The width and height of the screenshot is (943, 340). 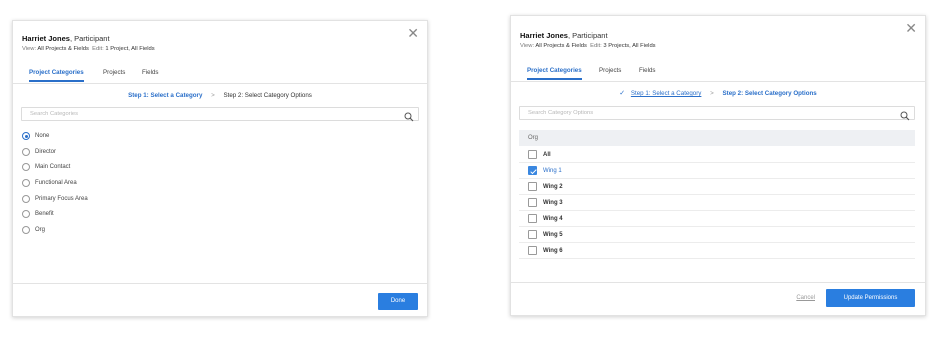 I want to click on option-row-wing-2: Wing 2, so click(x=717, y=187).